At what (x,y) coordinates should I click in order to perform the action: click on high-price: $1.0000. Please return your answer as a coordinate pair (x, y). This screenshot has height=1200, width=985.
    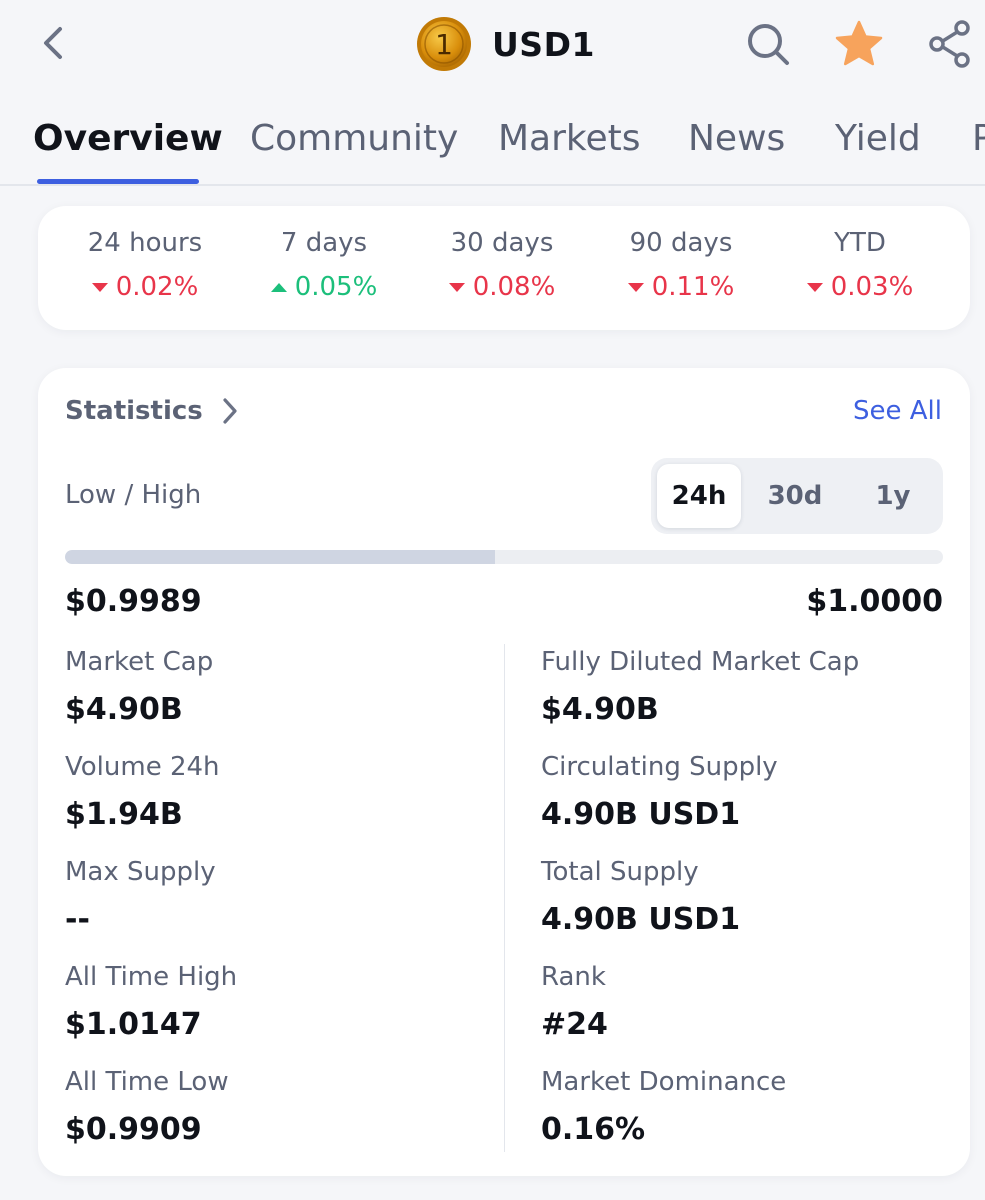
    Looking at the image, I should click on (874, 601).